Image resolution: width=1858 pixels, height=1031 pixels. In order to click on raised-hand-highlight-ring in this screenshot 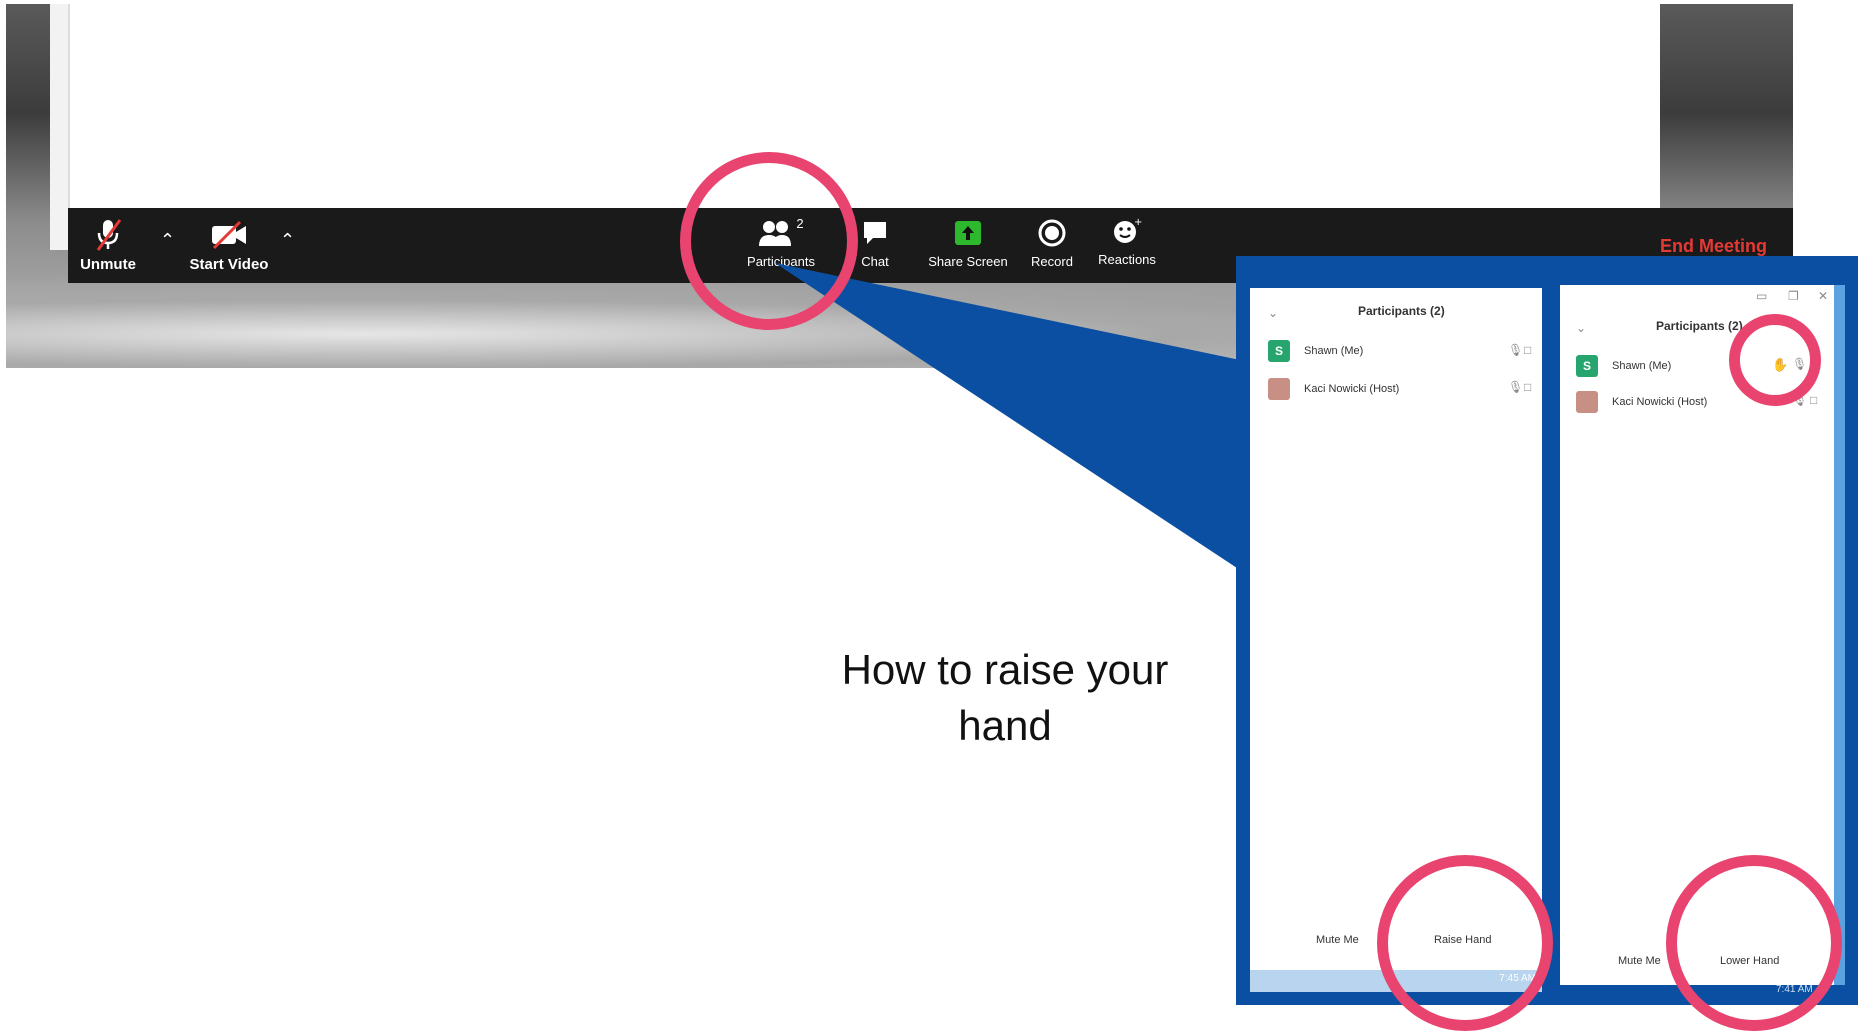, I will do `click(1775, 360)`.